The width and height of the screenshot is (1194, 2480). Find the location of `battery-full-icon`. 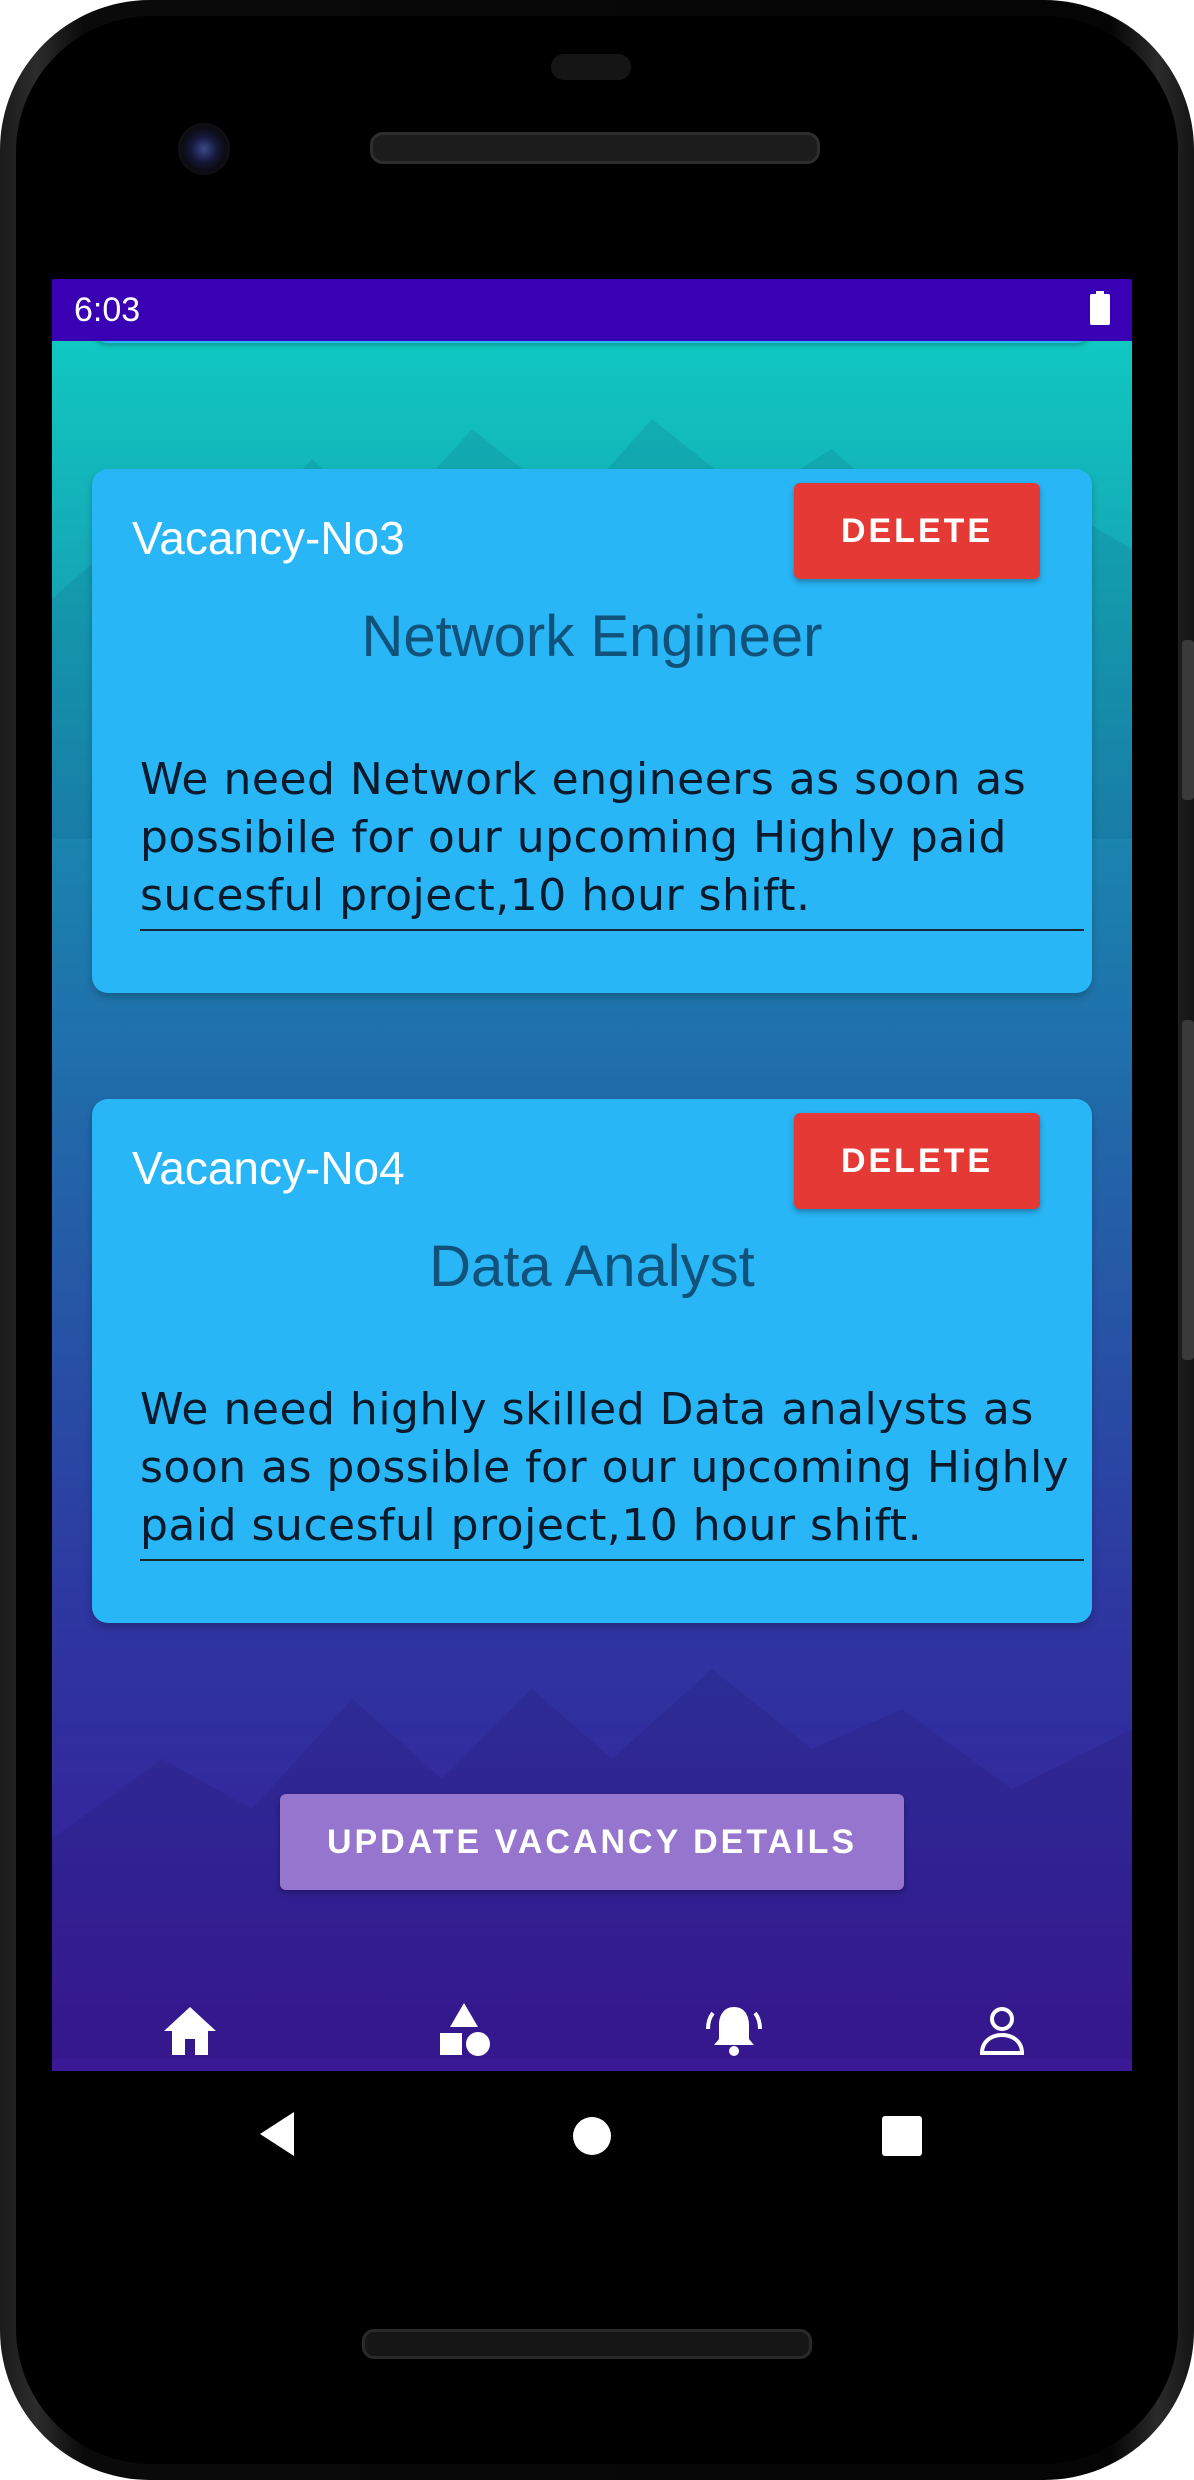

battery-full-icon is located at coordinates (1100, 308).